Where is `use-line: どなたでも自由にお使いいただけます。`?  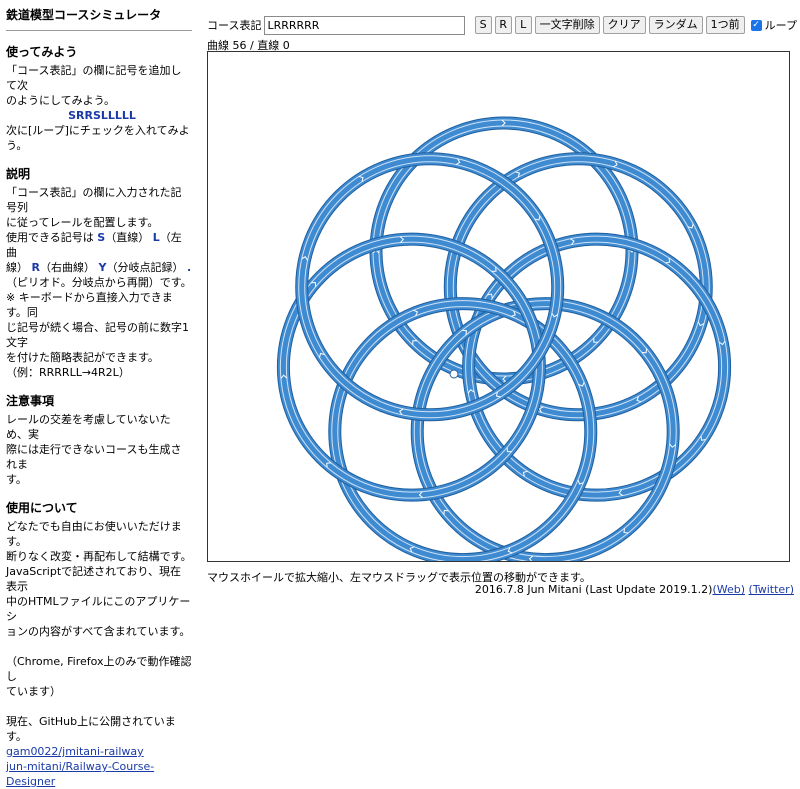 use-line: どなたでも自由にお使いいただけます。 is located at coordinates (94, 534).